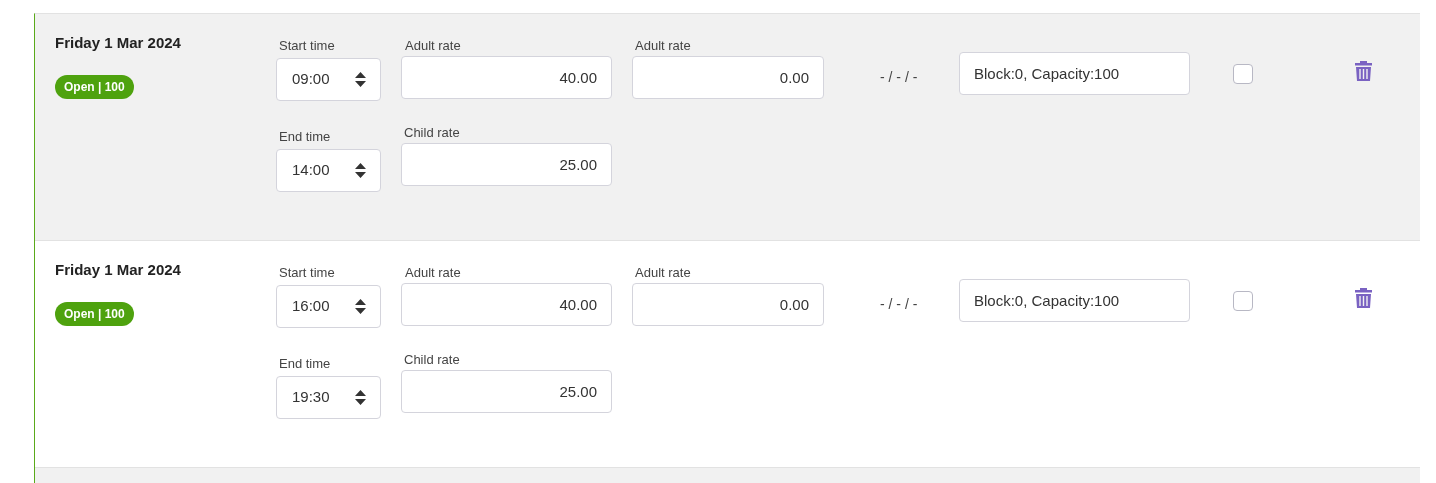  I want to click on time-value: 16:00, so click(311, 306).